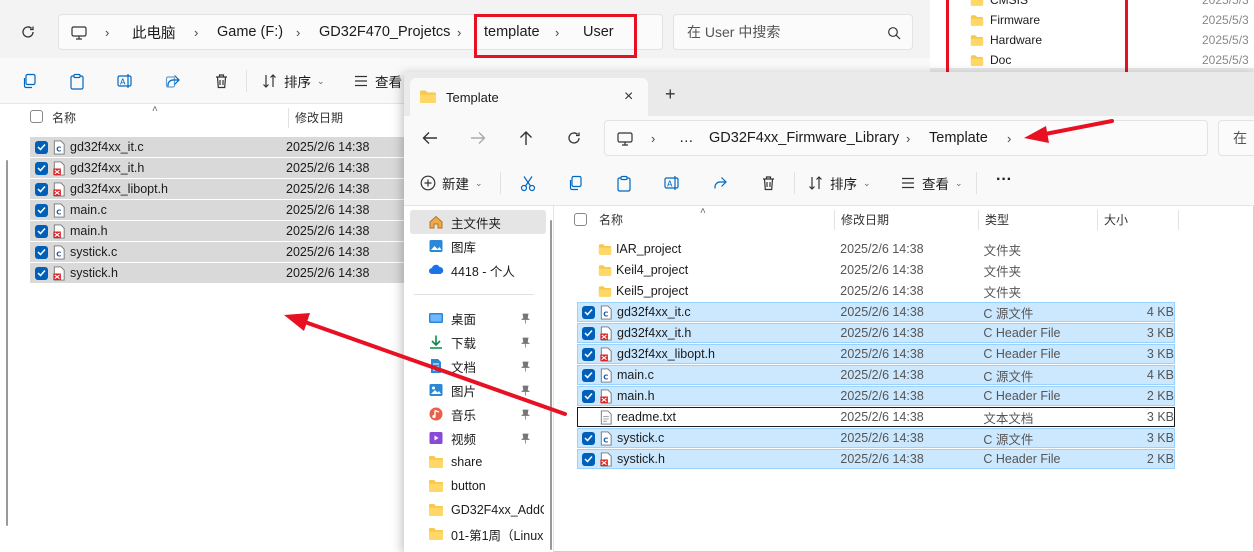 The image size is (1254, 552). What do you see at coordinates (1069, 131) in the screenshot?
I see `arrow-to-breadcrumb` at bounding box center [1069, 131].